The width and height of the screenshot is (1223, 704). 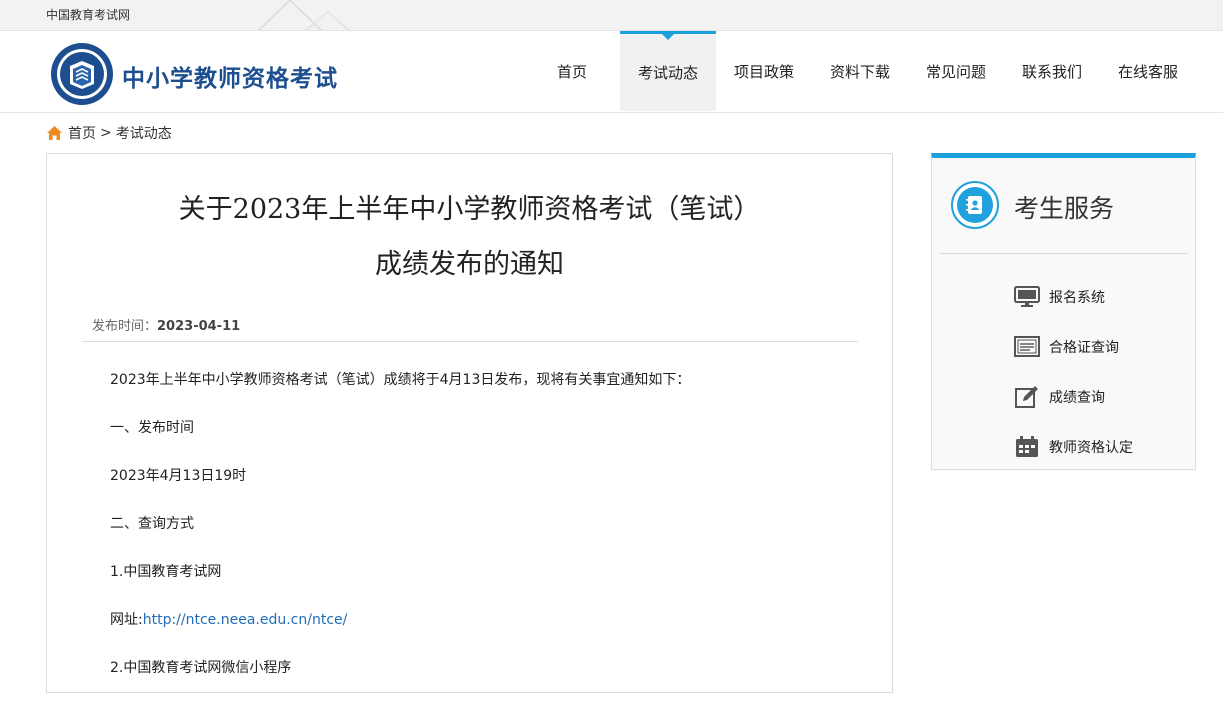 What do you see at coordinates (1027, 347) in the screenshot?
I see `certificate-icon` at bounding box center [1027, 347].